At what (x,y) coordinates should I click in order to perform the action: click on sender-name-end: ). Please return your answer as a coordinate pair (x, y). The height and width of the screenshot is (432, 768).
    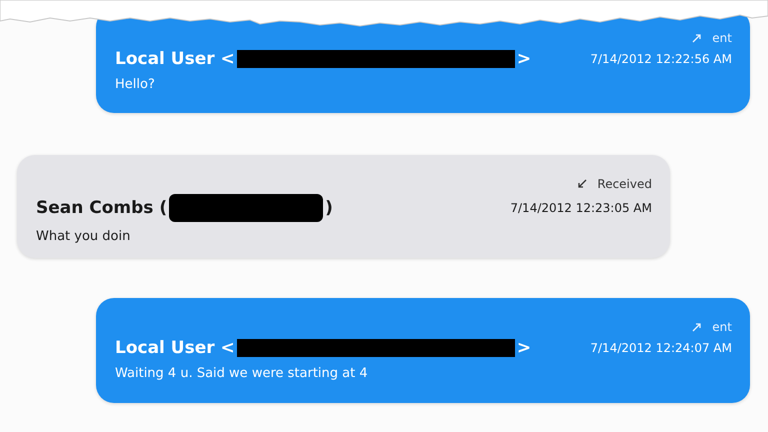
    Looking at the image, I should click on (329, 208).